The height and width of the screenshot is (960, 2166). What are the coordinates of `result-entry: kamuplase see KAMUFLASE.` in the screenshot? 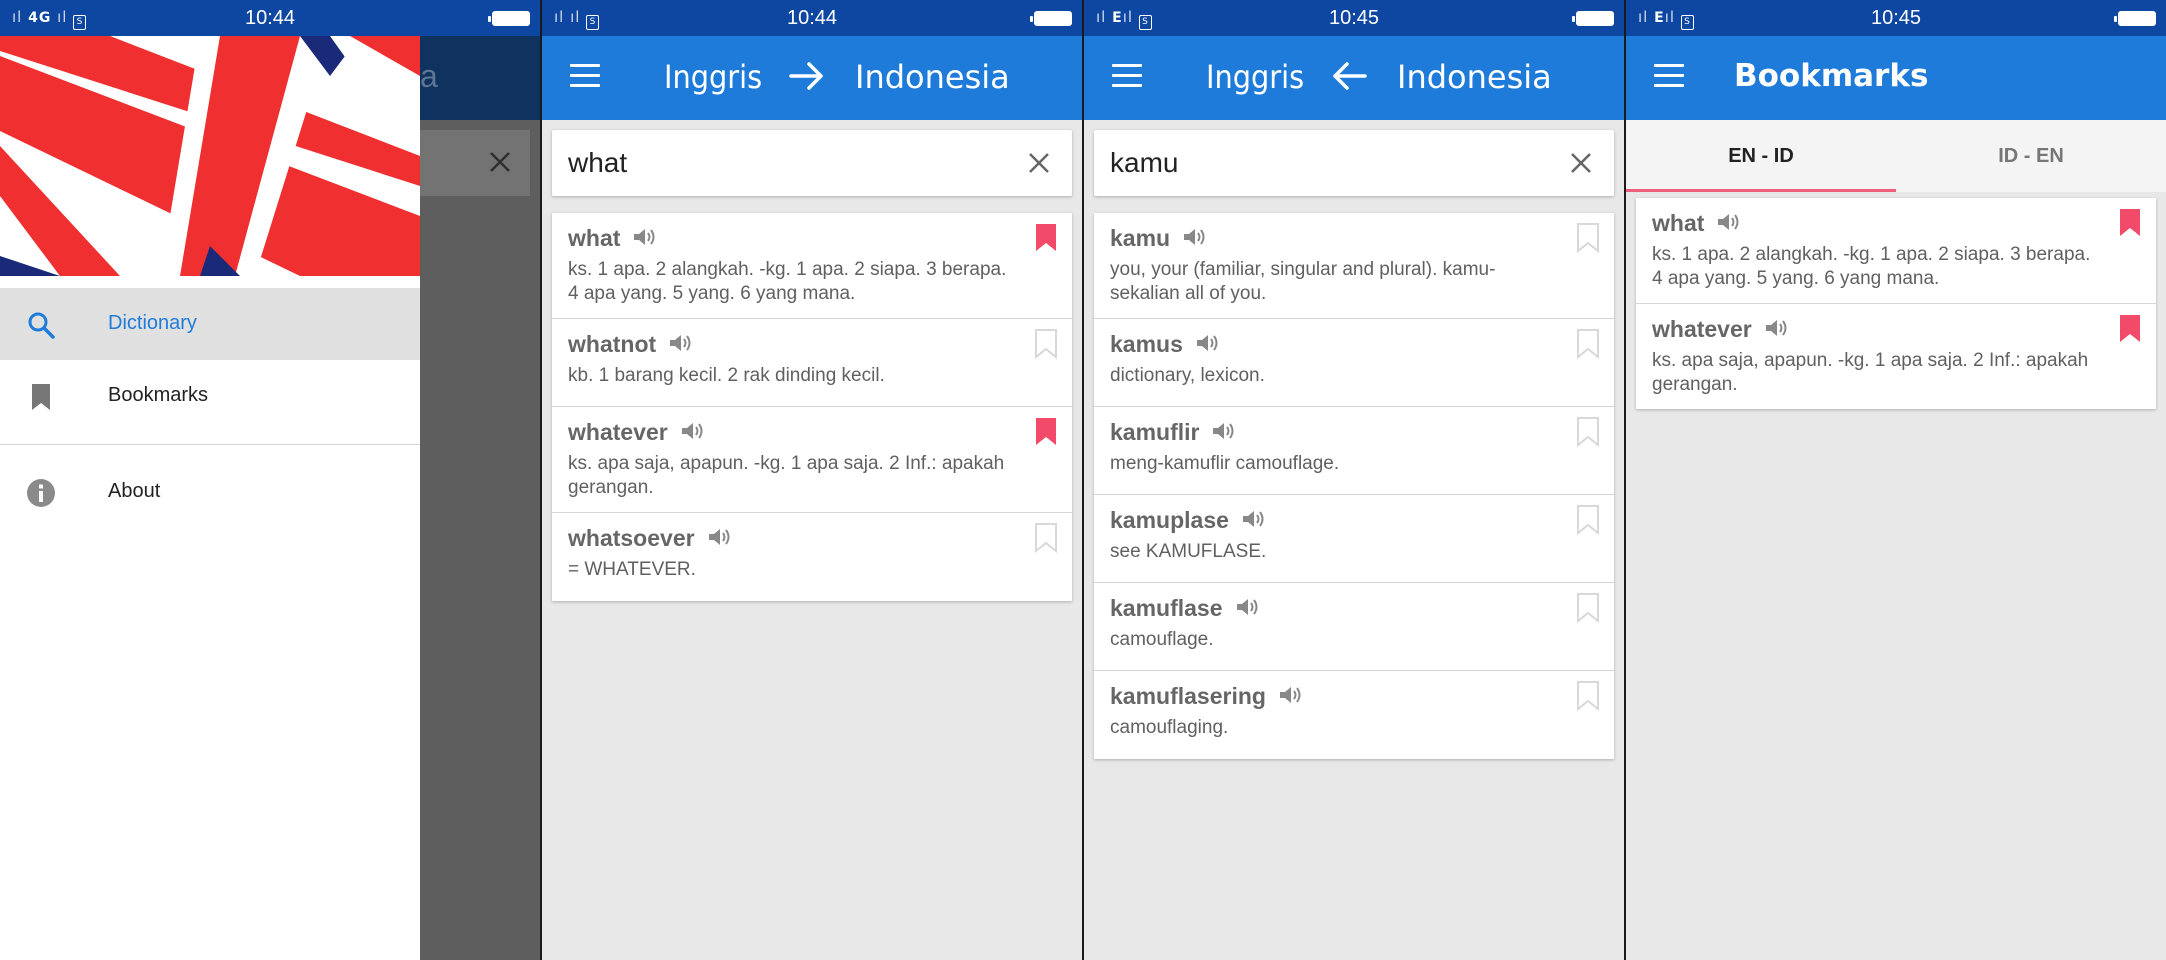 It's located at (1354, 539).